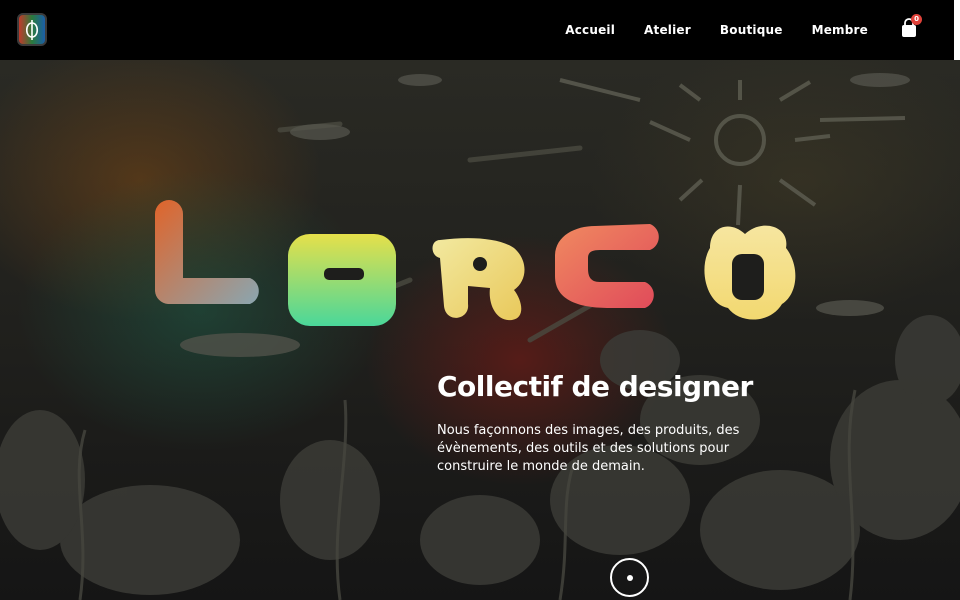 The image size is (960, 600). Describe the element at coordinates (751, 30) in the screenshot. I see `nav-boutique: Boutique` at that location.